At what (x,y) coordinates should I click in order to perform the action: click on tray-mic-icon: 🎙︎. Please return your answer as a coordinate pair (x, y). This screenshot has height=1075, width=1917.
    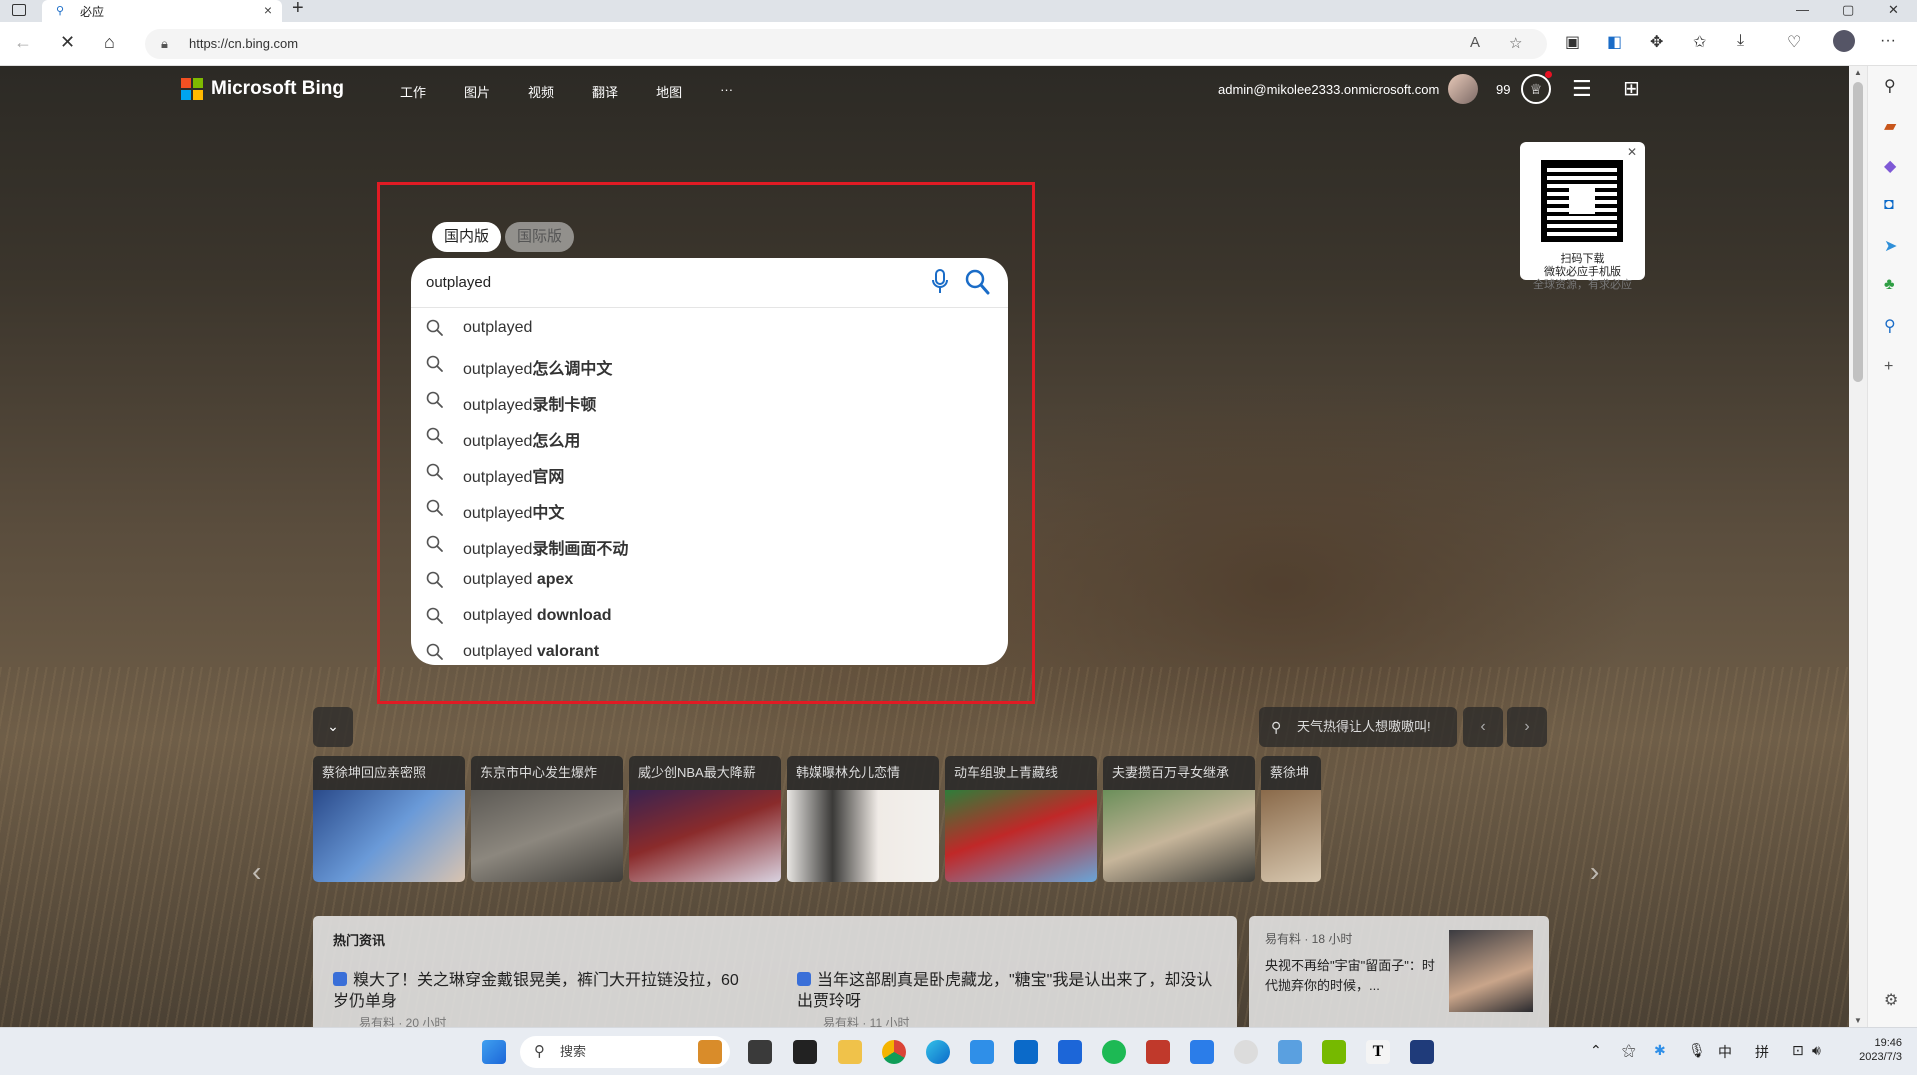
    Looking at the image, I should click on (1697, 1050).